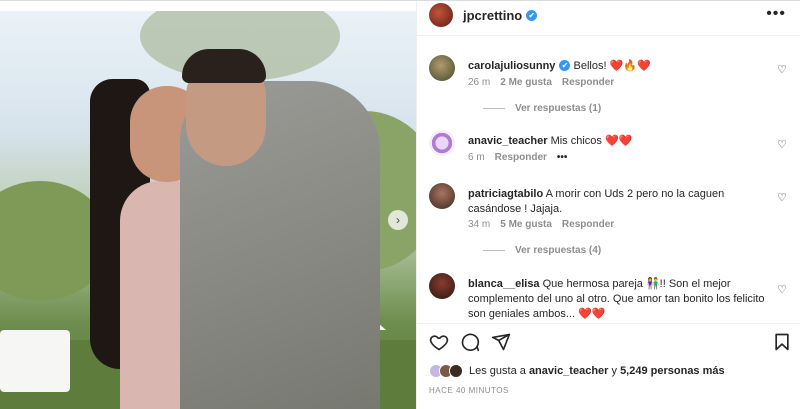 The height and width of the screenshot is (409, 800). Describe the element at coordinates (630, 66) in the screenshot. I see `comment-emoji: ❤️🔥❤️` at that location.